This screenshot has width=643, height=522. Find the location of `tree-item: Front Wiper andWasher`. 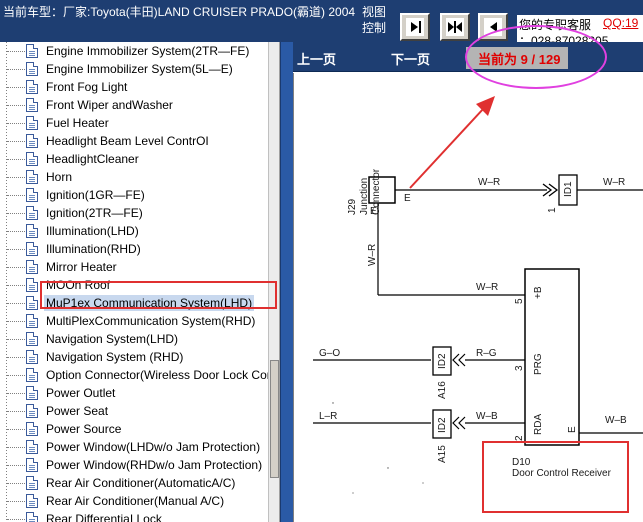

tree-item: Front Wiper andWasher is located at coordinates (135, 105).